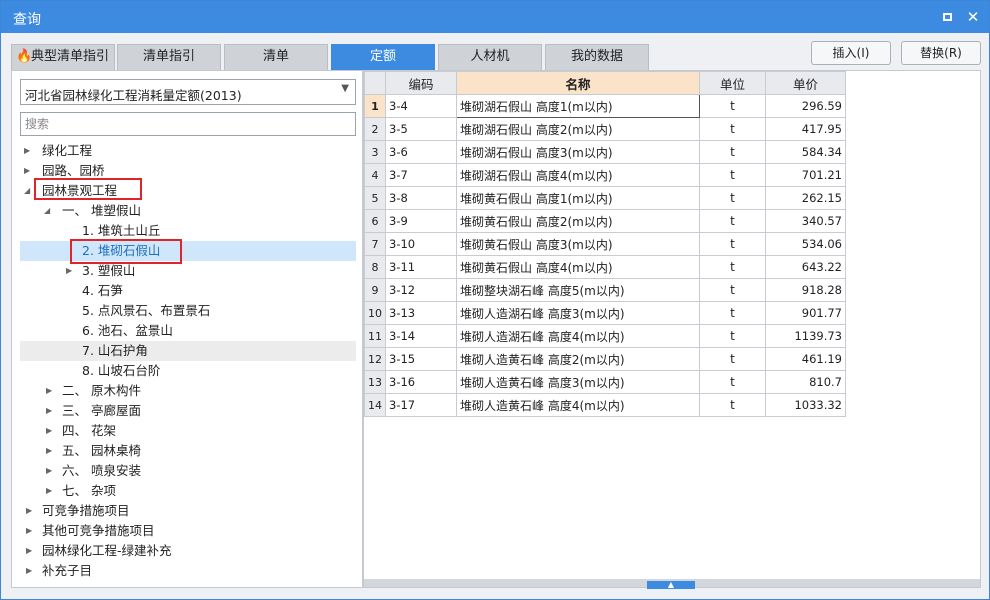  Describe the element at coordinates (421, 106) in the screenshot. I see `code-cell: 3-4` at that location.